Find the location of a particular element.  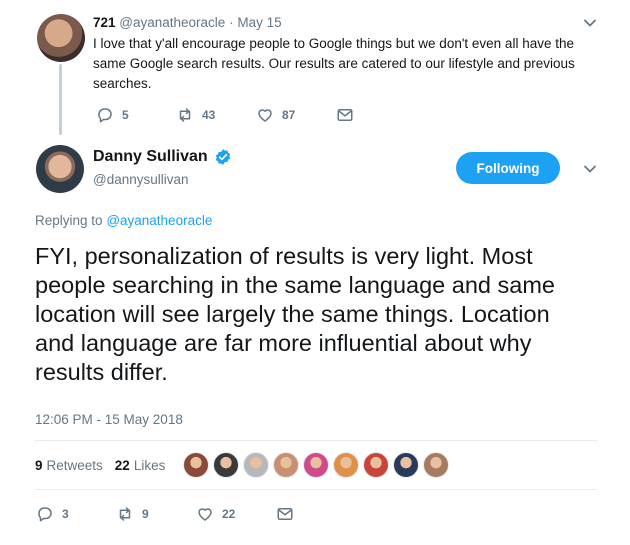

parent-tweet-header: 721 @ayanatheoracle · May 15 is located at coordinates (187, 23).